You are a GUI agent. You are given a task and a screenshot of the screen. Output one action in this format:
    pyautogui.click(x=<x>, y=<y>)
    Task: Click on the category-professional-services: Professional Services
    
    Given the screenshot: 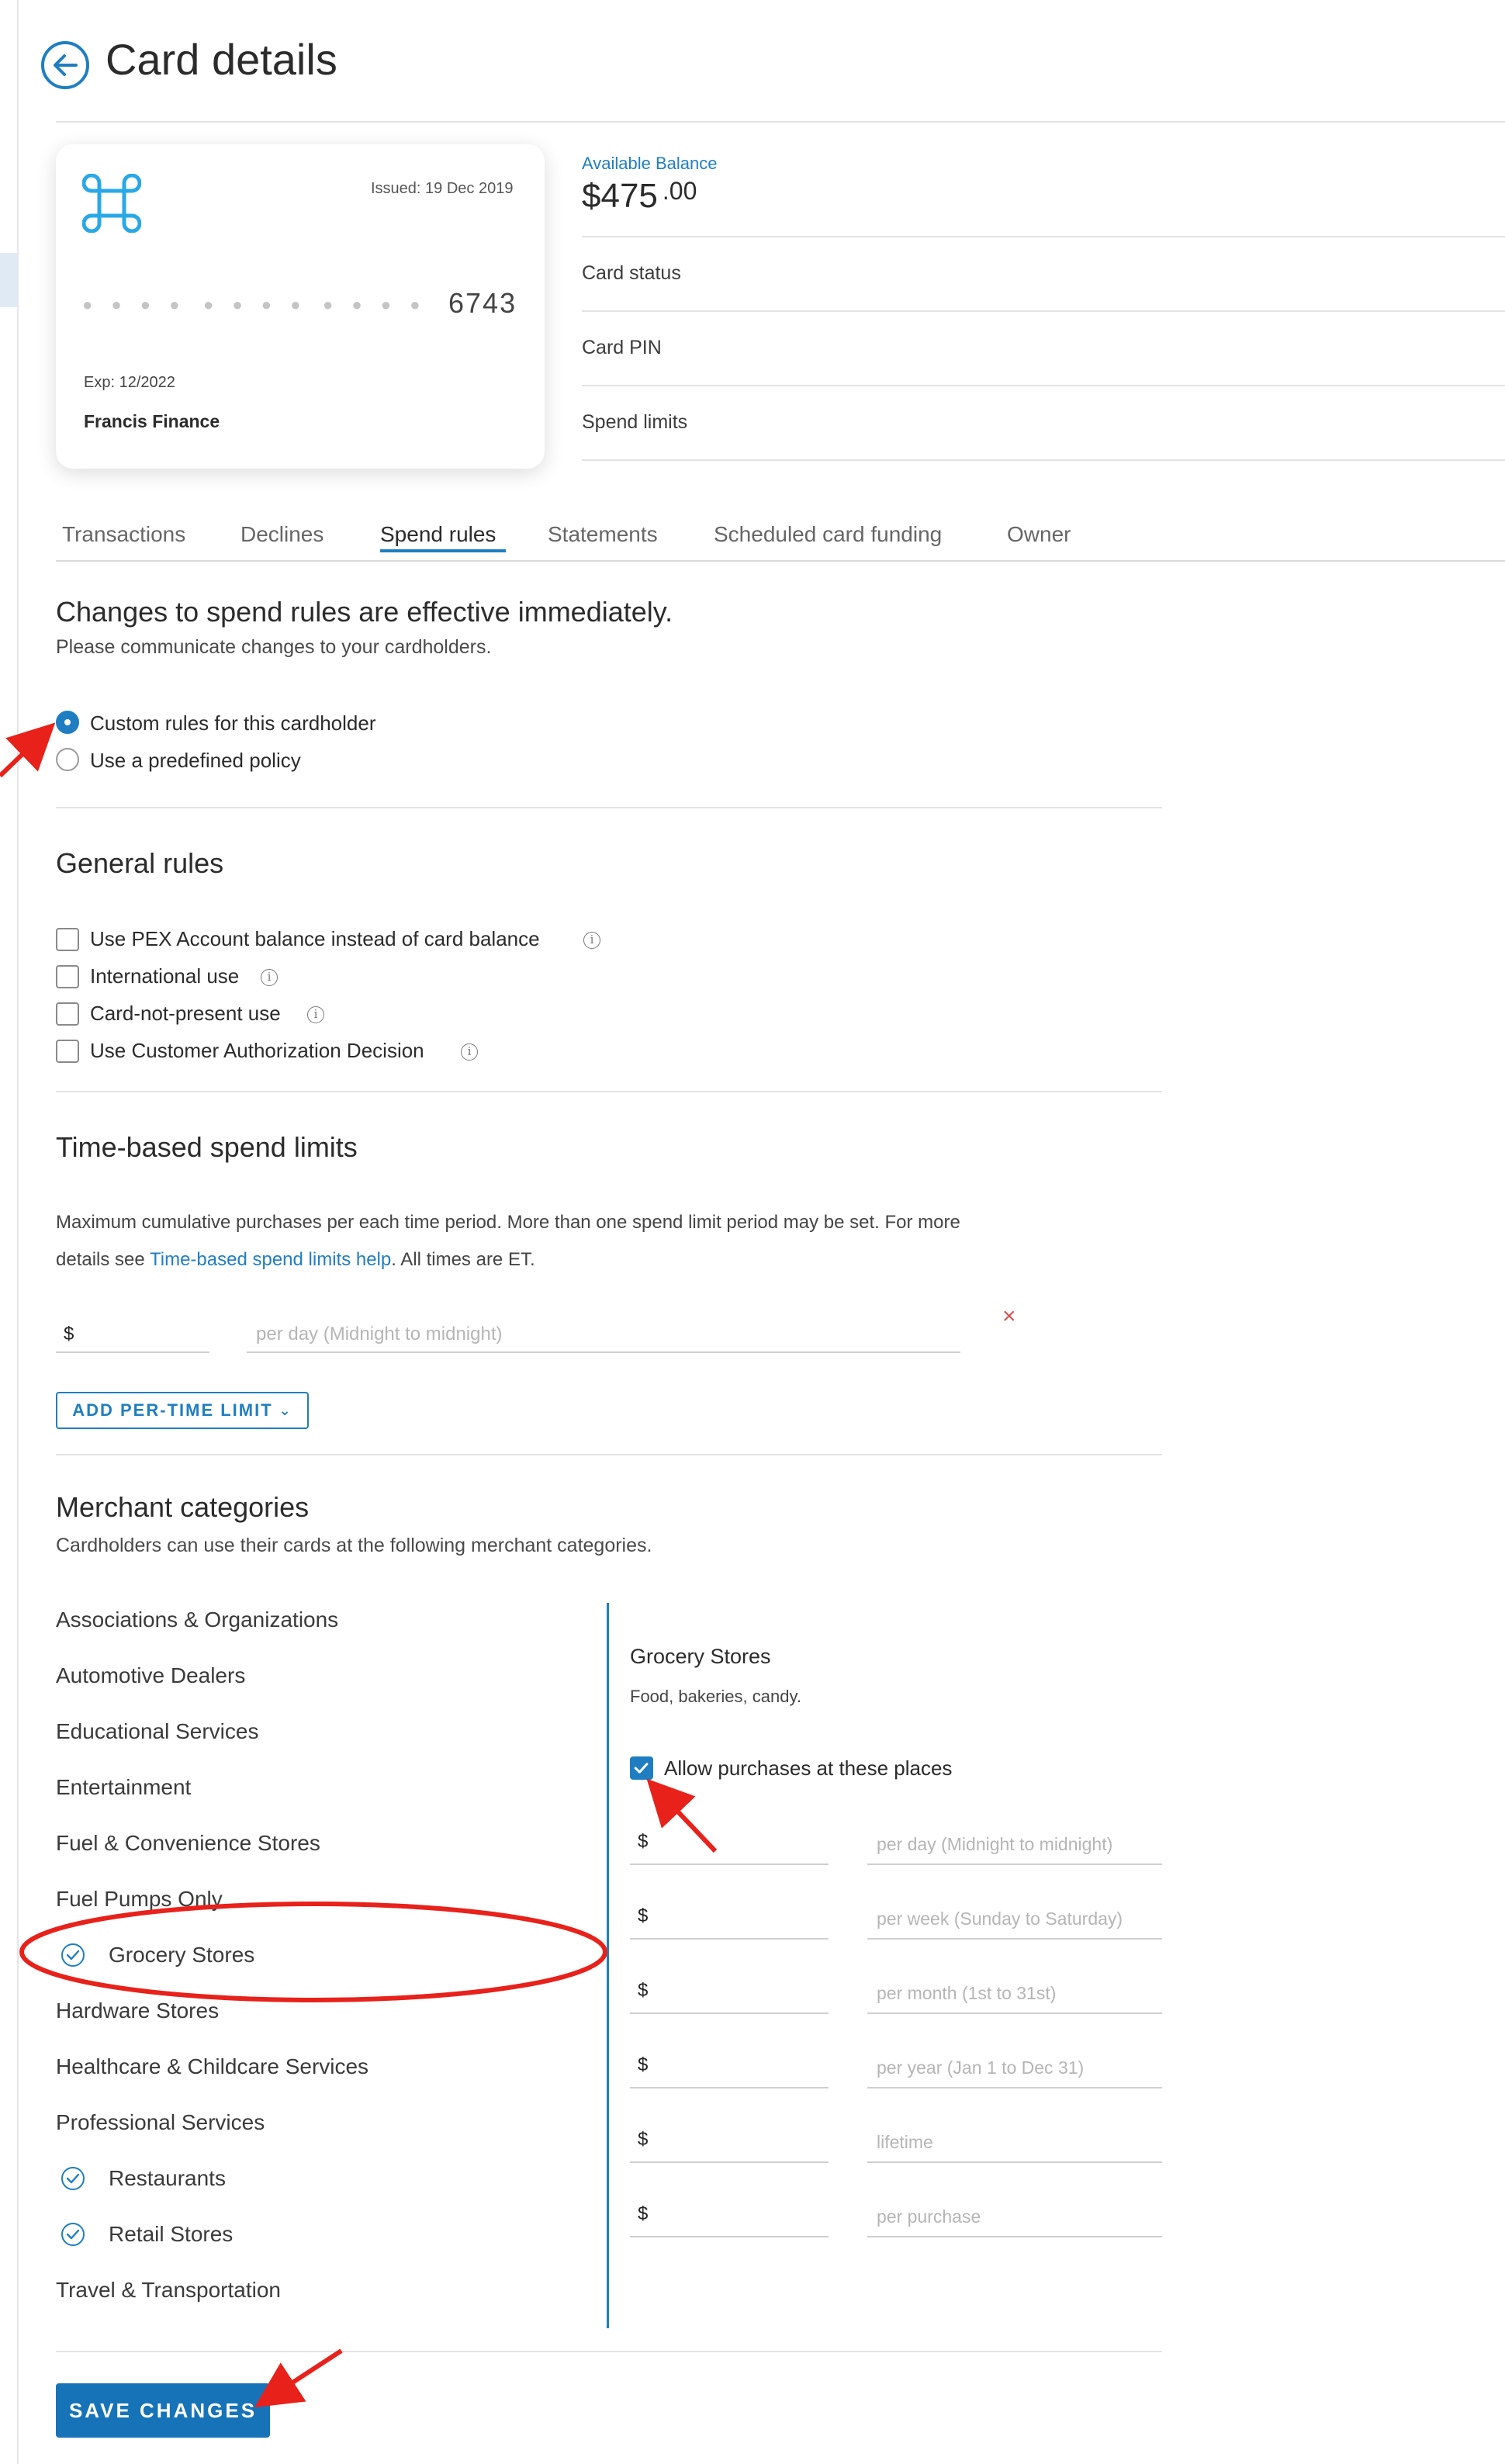 What is the action you would take?
    pyautogui.click(x=160, y=2122)
    